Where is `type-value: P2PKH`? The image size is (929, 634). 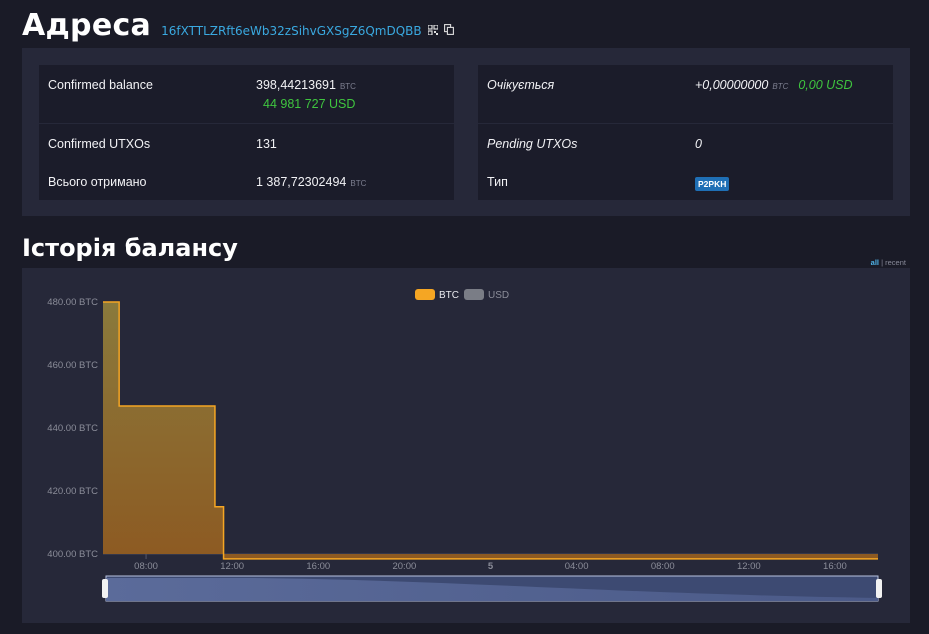 type-value: P2PKH is located at coordinates (712, 183).